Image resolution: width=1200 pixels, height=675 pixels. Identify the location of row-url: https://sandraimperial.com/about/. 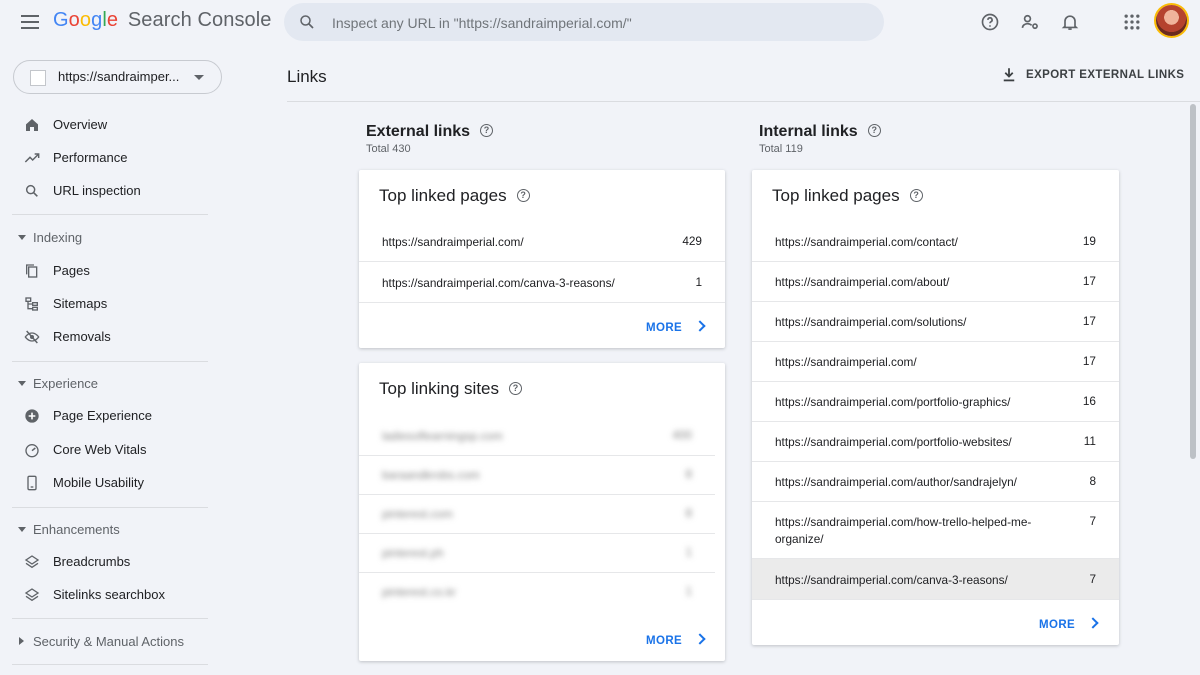
(862, 282).